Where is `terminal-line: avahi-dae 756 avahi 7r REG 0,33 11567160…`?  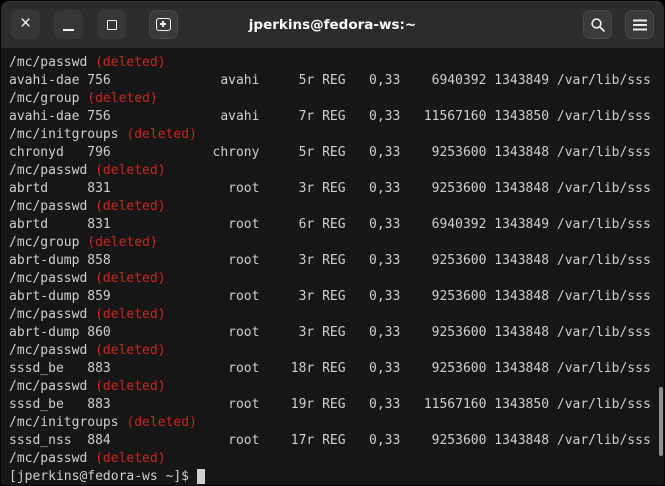
terminal-line: avahi-dae 756 avahi 7r REG 0,33 11567160… is located at coordinates (336, 117).